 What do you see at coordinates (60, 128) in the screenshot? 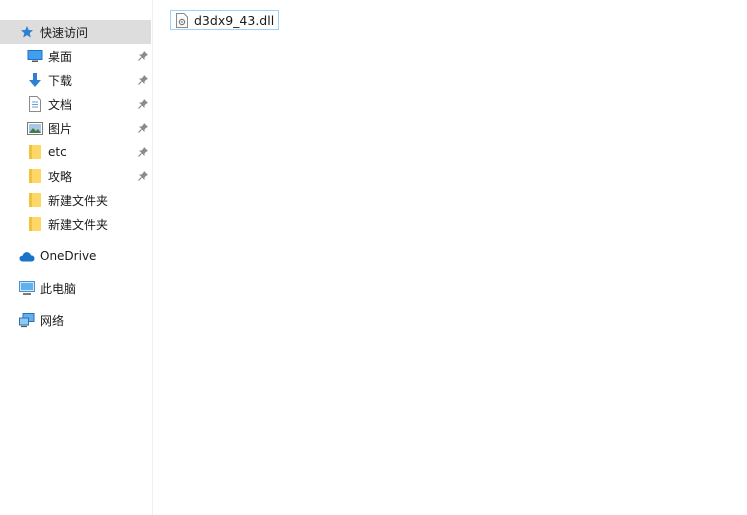
I see `nav-label: 图片` at bounding box center [60, 128].